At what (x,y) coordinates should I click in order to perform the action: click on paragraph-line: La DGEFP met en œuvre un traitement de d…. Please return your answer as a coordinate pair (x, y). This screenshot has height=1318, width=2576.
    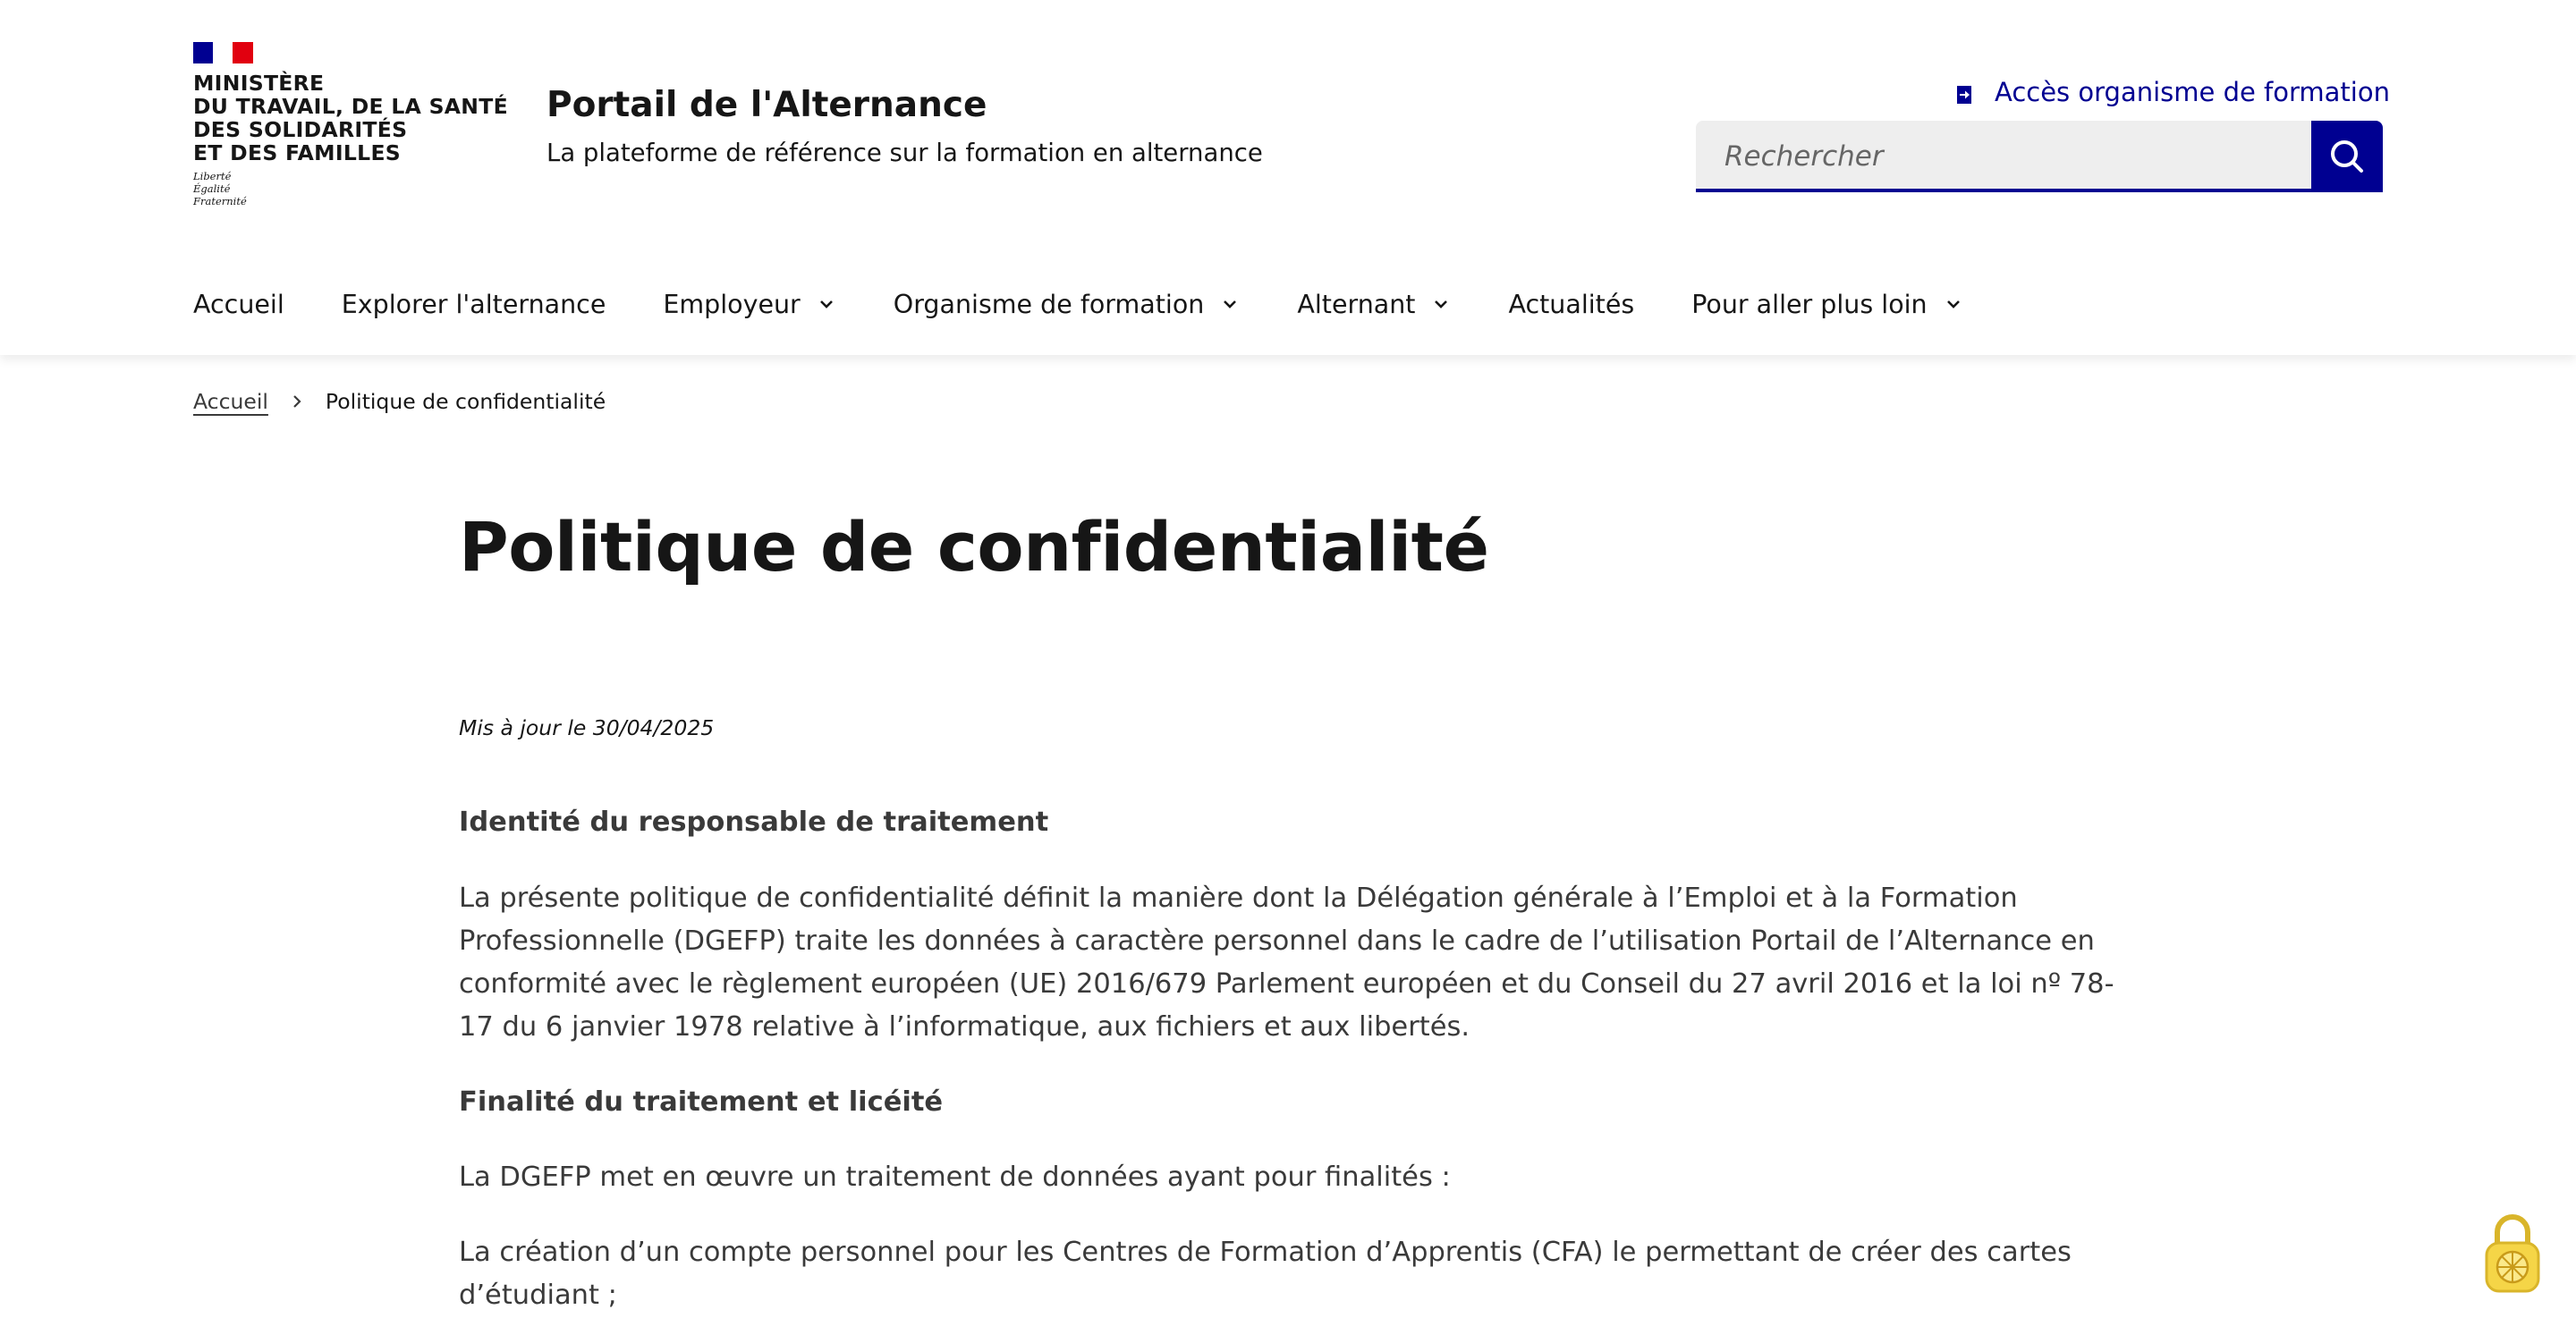
    Looking at the image, I should click on (955, 1178).